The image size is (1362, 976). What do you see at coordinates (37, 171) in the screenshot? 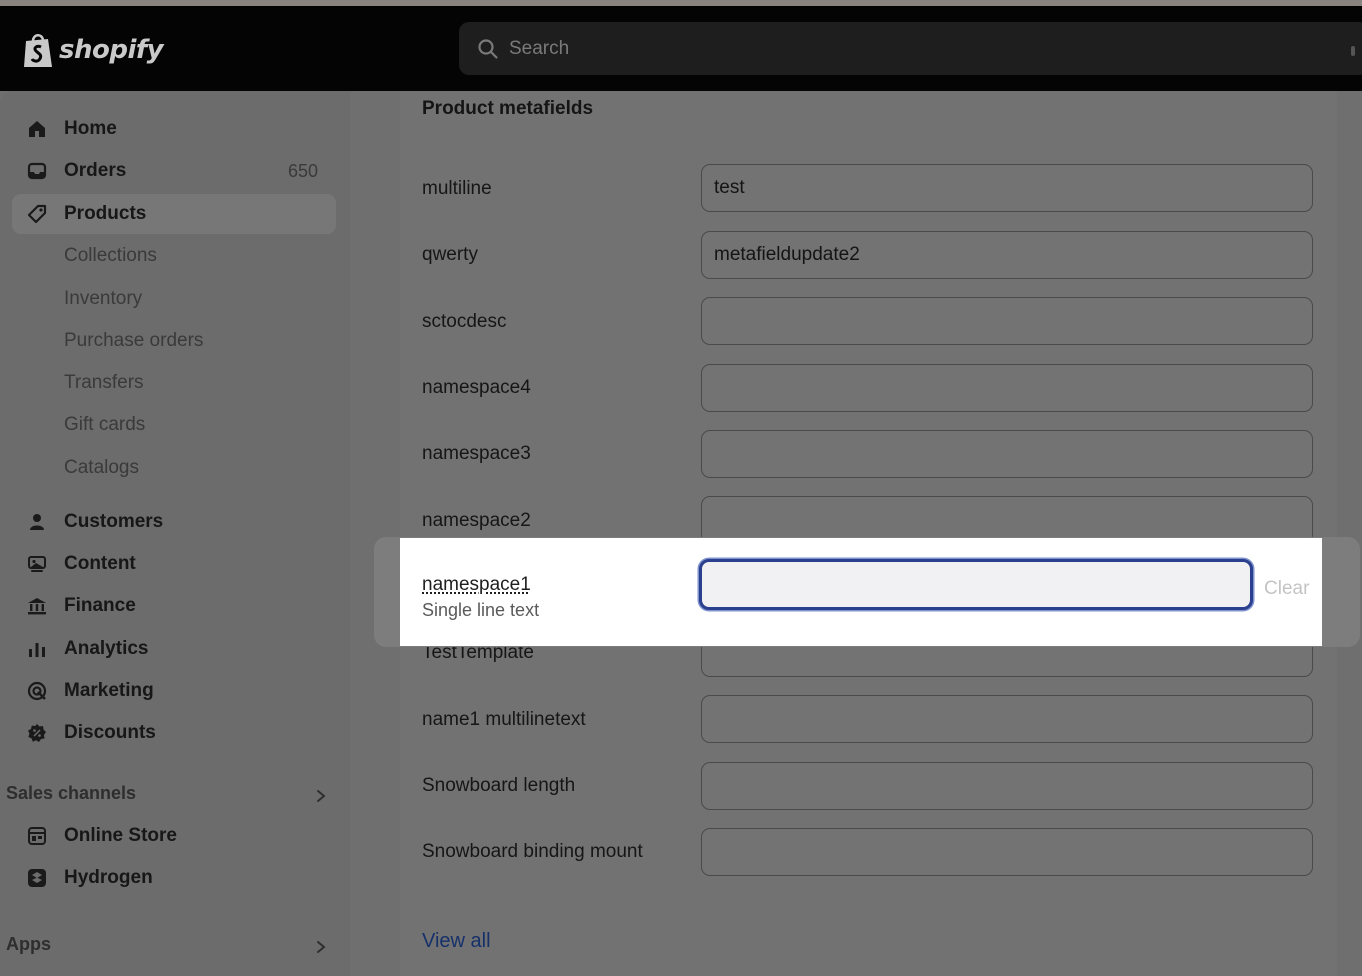
I see `orders-icon` at bounding box center [37, 171].